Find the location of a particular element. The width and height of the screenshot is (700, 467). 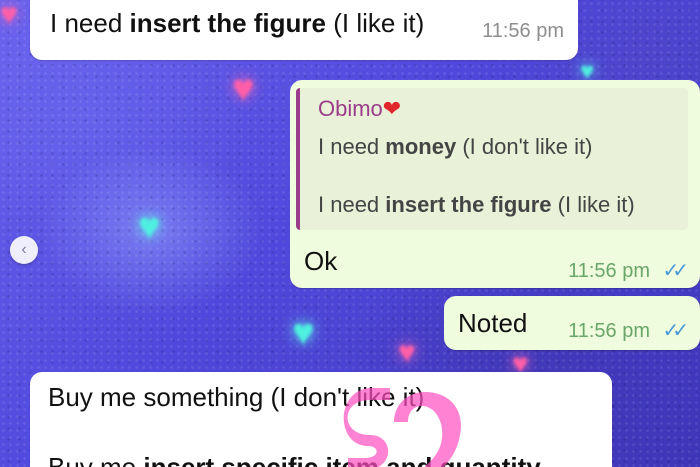

quote-line: I need money (I don't like it) is located at coordinates (455, 146).